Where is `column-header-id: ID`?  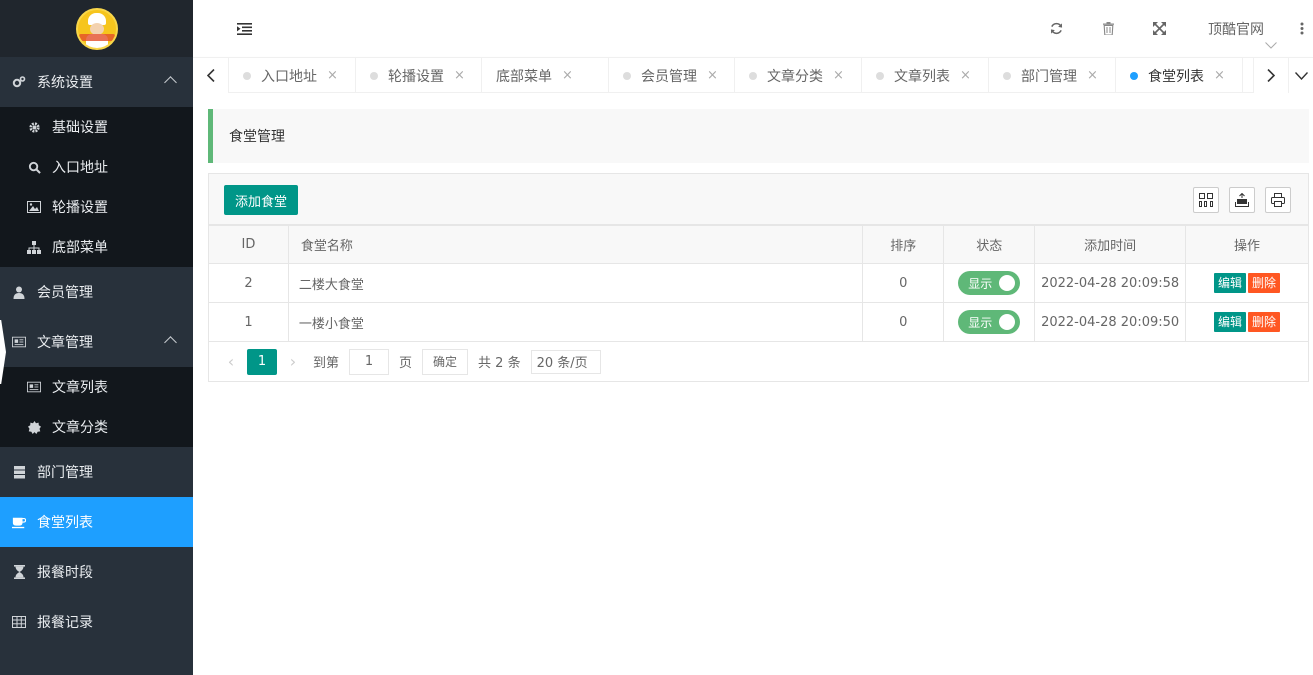
column-header-id: ID is located at coordinates (248, 244).